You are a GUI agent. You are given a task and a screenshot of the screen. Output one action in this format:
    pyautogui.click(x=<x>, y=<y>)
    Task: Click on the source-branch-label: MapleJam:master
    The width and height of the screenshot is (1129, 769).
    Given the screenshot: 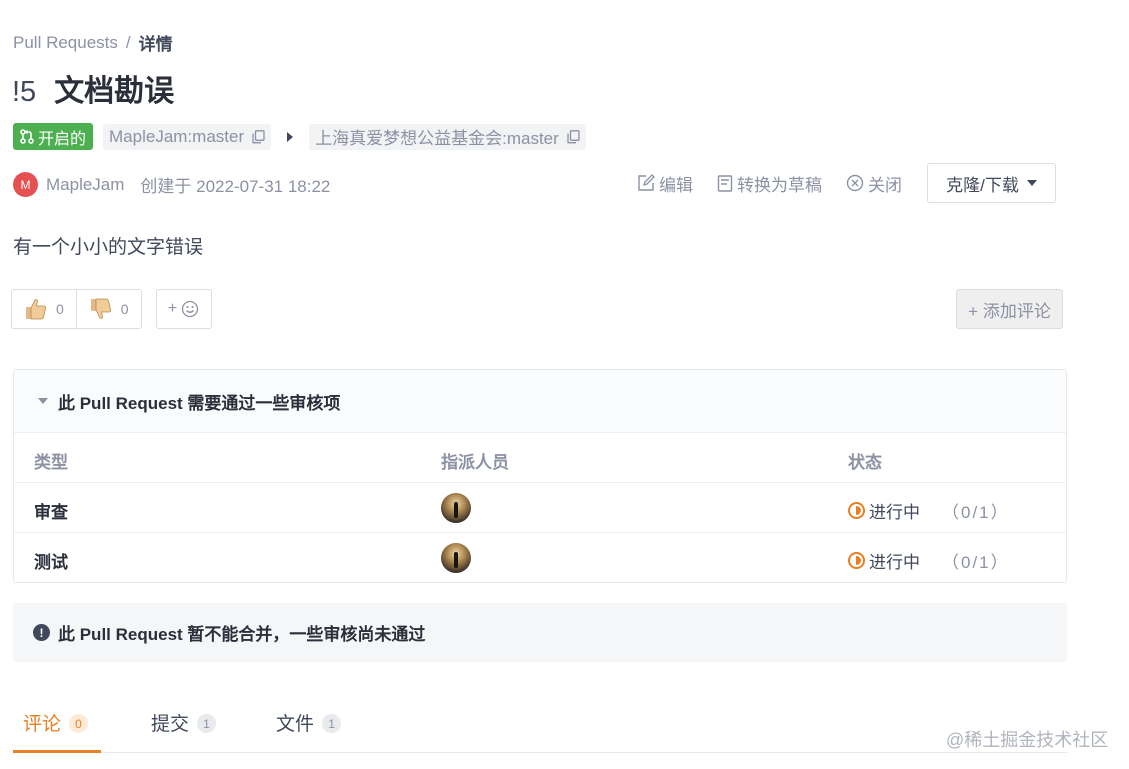 What is the action you would take?
    pyautogui.click(x=176, y=137)
    